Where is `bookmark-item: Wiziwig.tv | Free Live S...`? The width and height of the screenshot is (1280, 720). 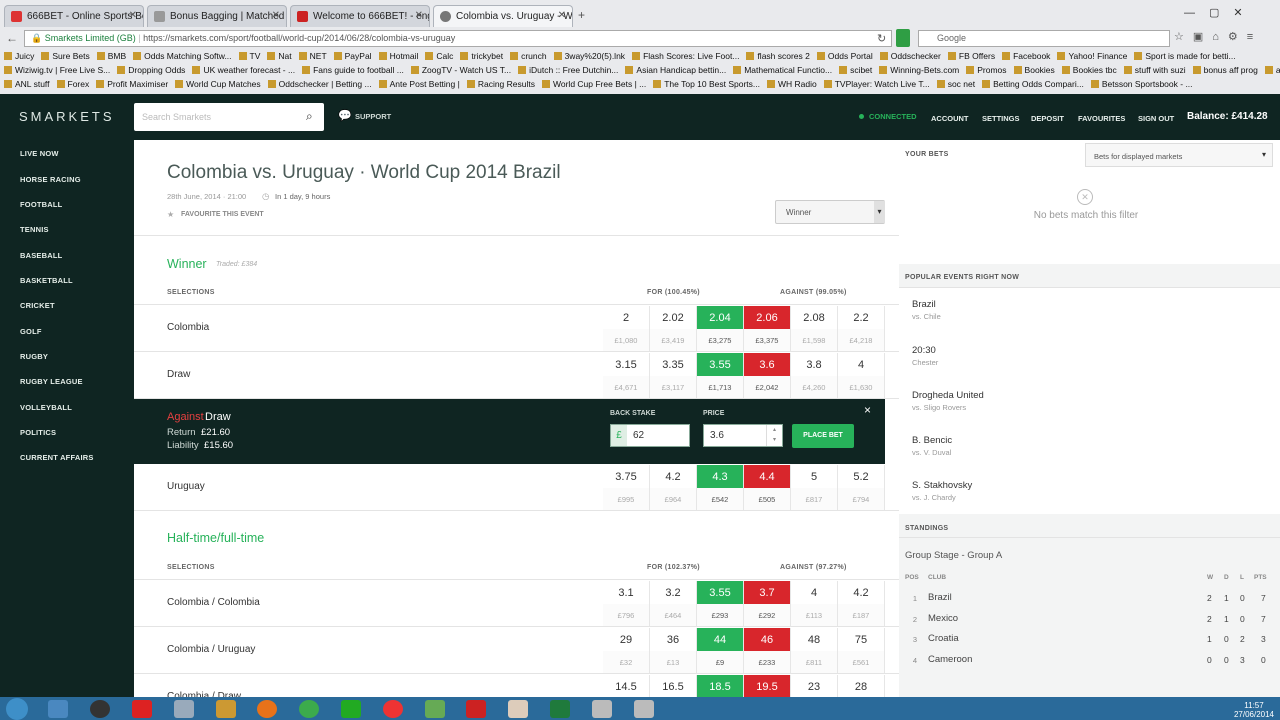 bookmark-item: Wiziwig.tv | Free Live S... is located at coordinates (57, 70).